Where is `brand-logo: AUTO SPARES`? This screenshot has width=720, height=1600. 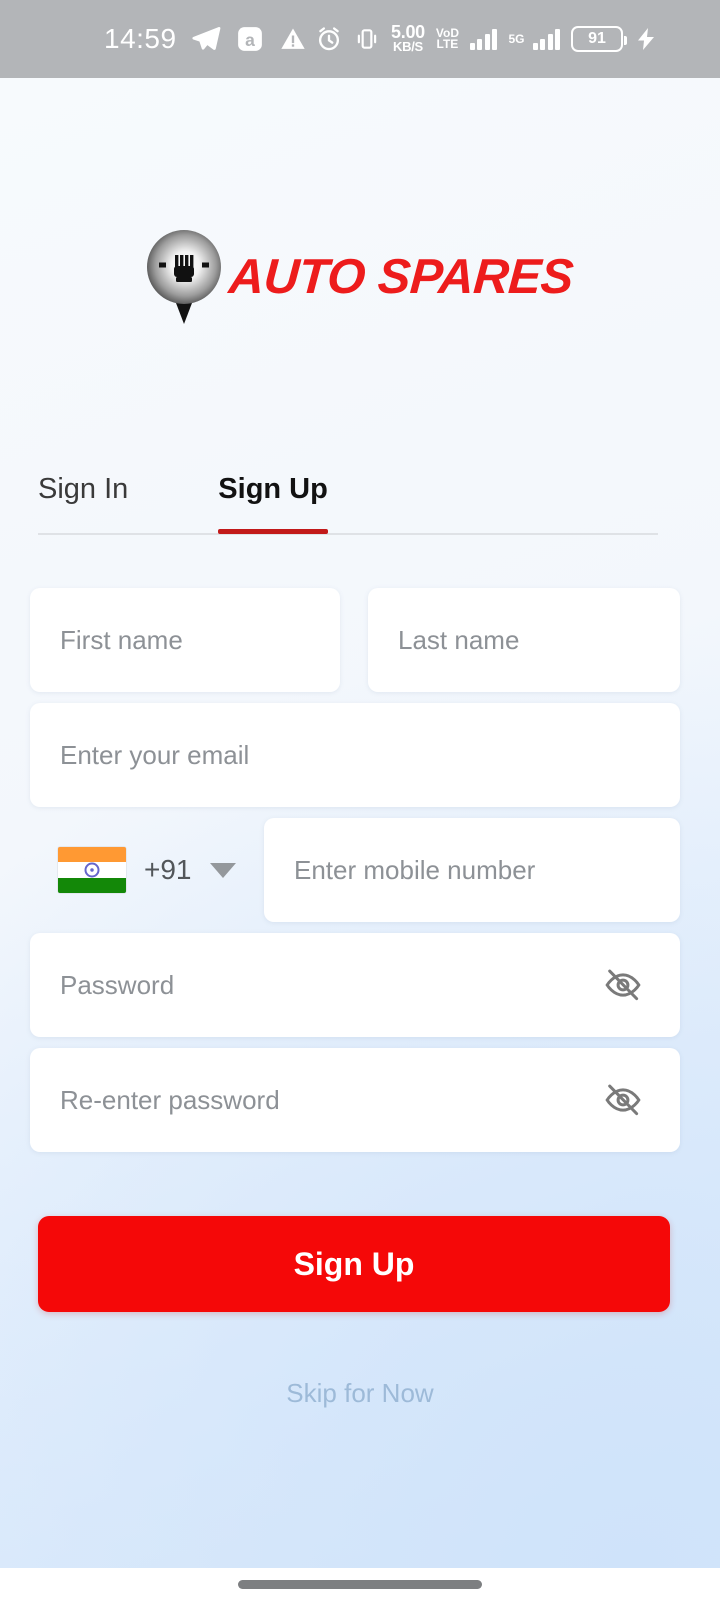 brand-logo: AUTO SPARES is located at coordinates (360, 277).